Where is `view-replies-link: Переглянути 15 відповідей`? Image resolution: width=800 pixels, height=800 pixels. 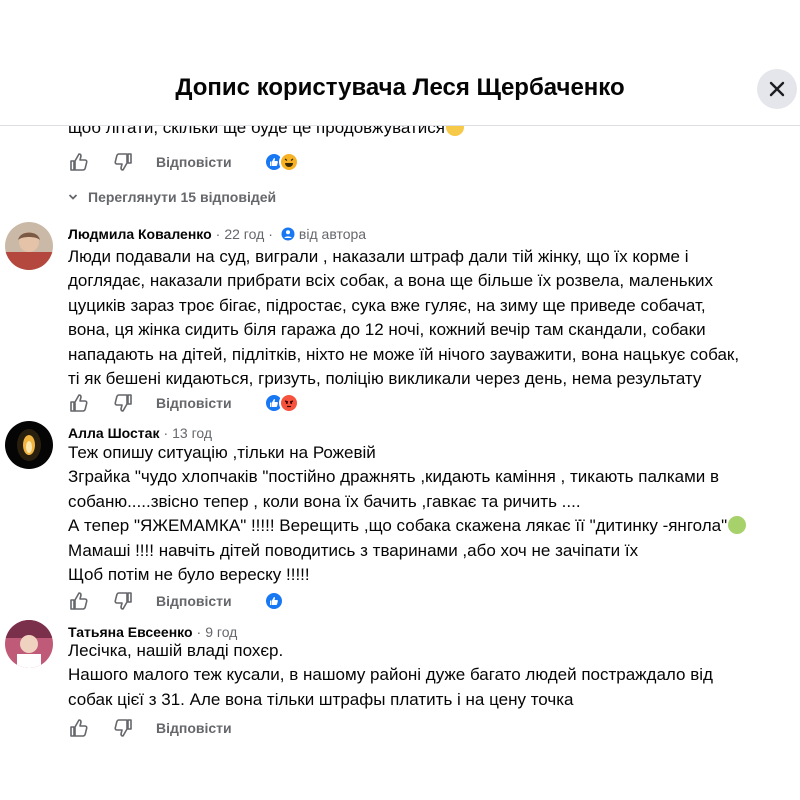 view-replies-link: Переглянути 15 відповідей is located at coordinates (172, 197).